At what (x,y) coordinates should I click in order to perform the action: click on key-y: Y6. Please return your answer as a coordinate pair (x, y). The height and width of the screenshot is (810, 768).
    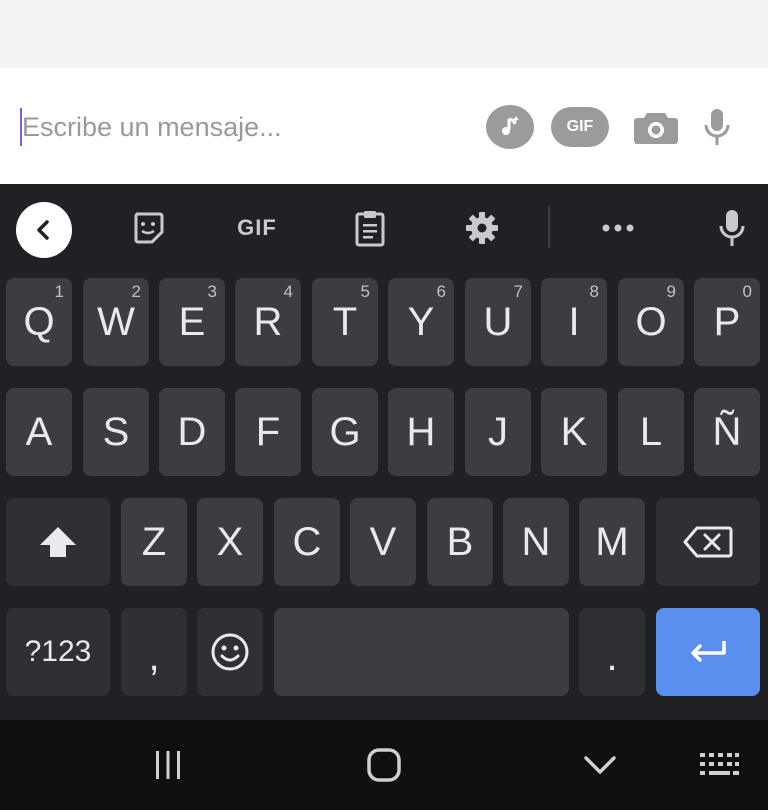
    Looking at the image, I should click on (421, 322).